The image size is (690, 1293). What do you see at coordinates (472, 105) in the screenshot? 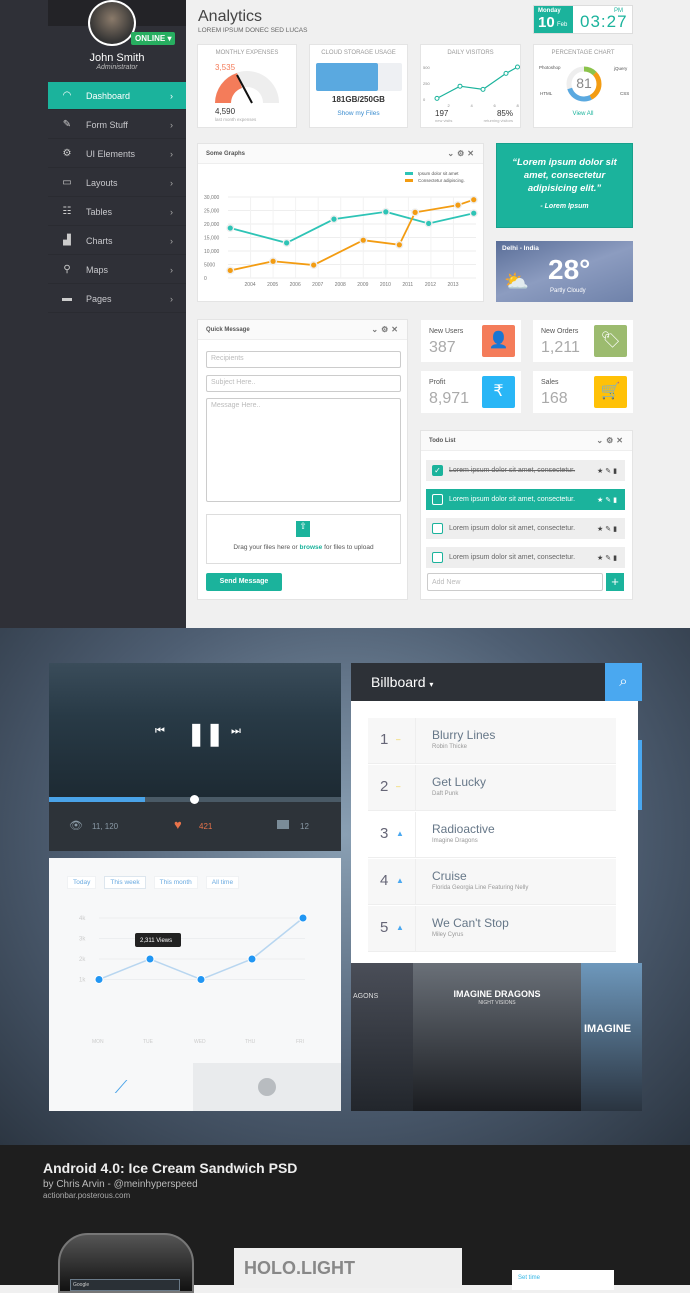
I see `x-tick-label: 4` at bounding box center [472, 105].